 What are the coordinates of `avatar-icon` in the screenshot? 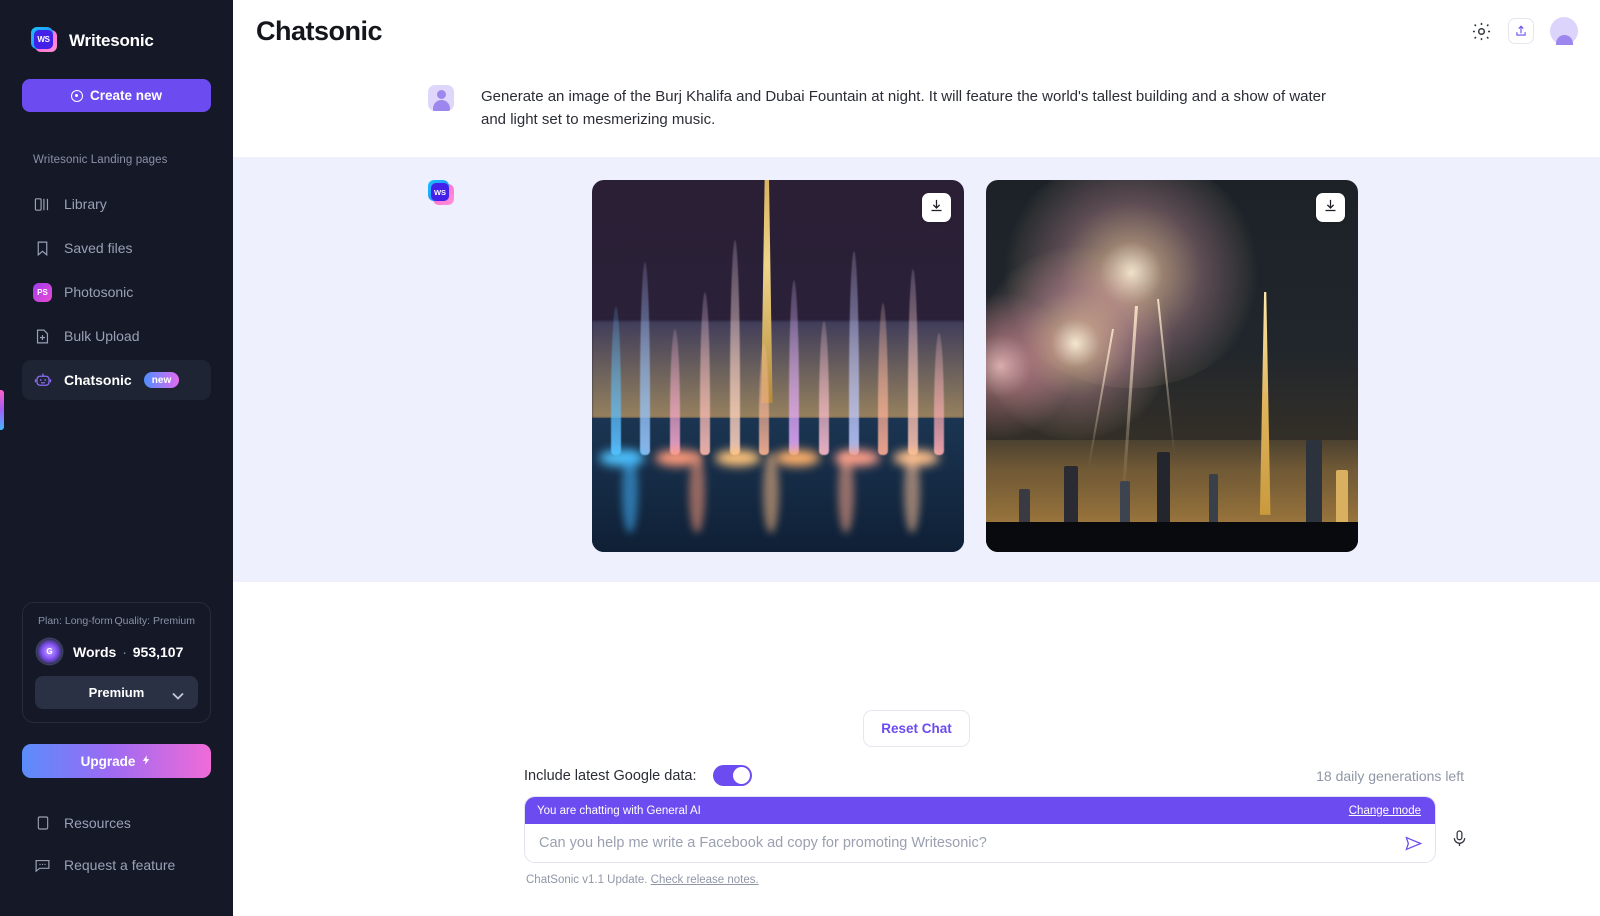 It's located at (1564, 31).